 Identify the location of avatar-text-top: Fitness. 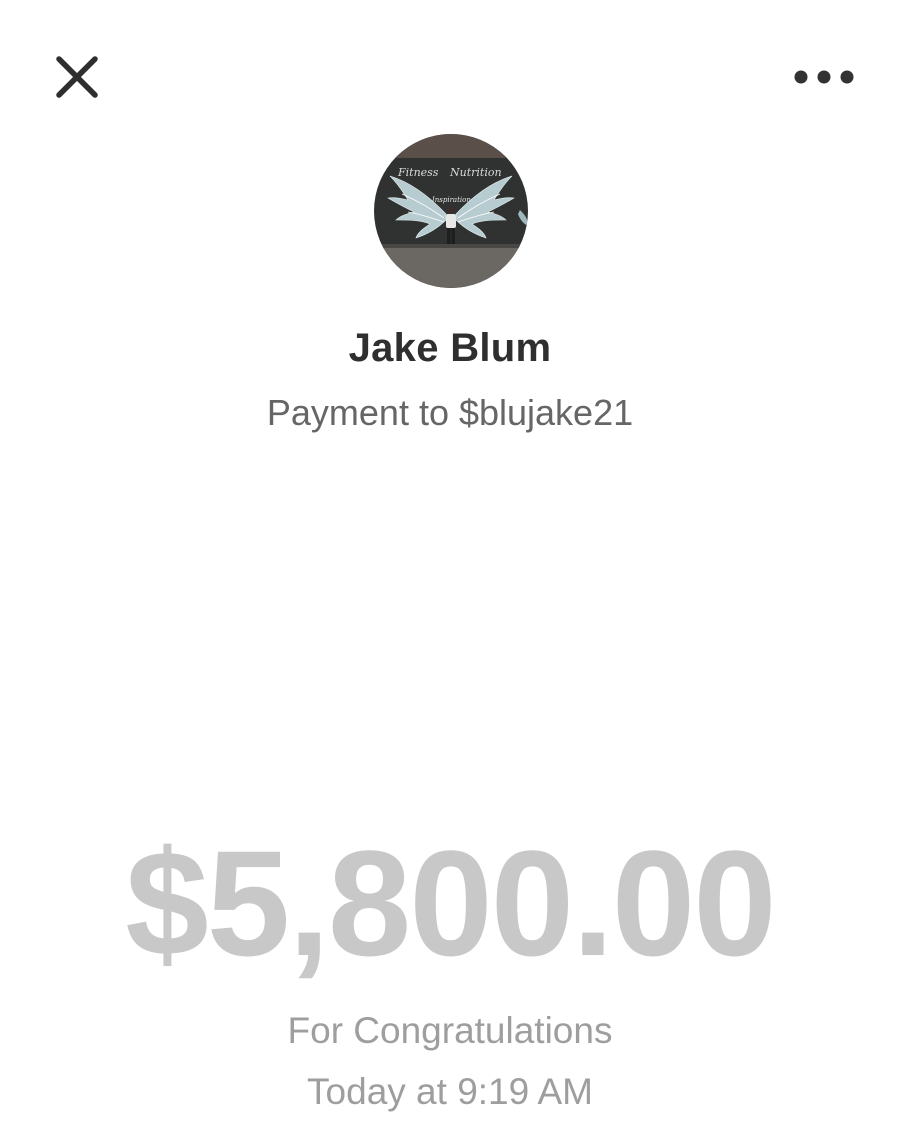
(418, 172).